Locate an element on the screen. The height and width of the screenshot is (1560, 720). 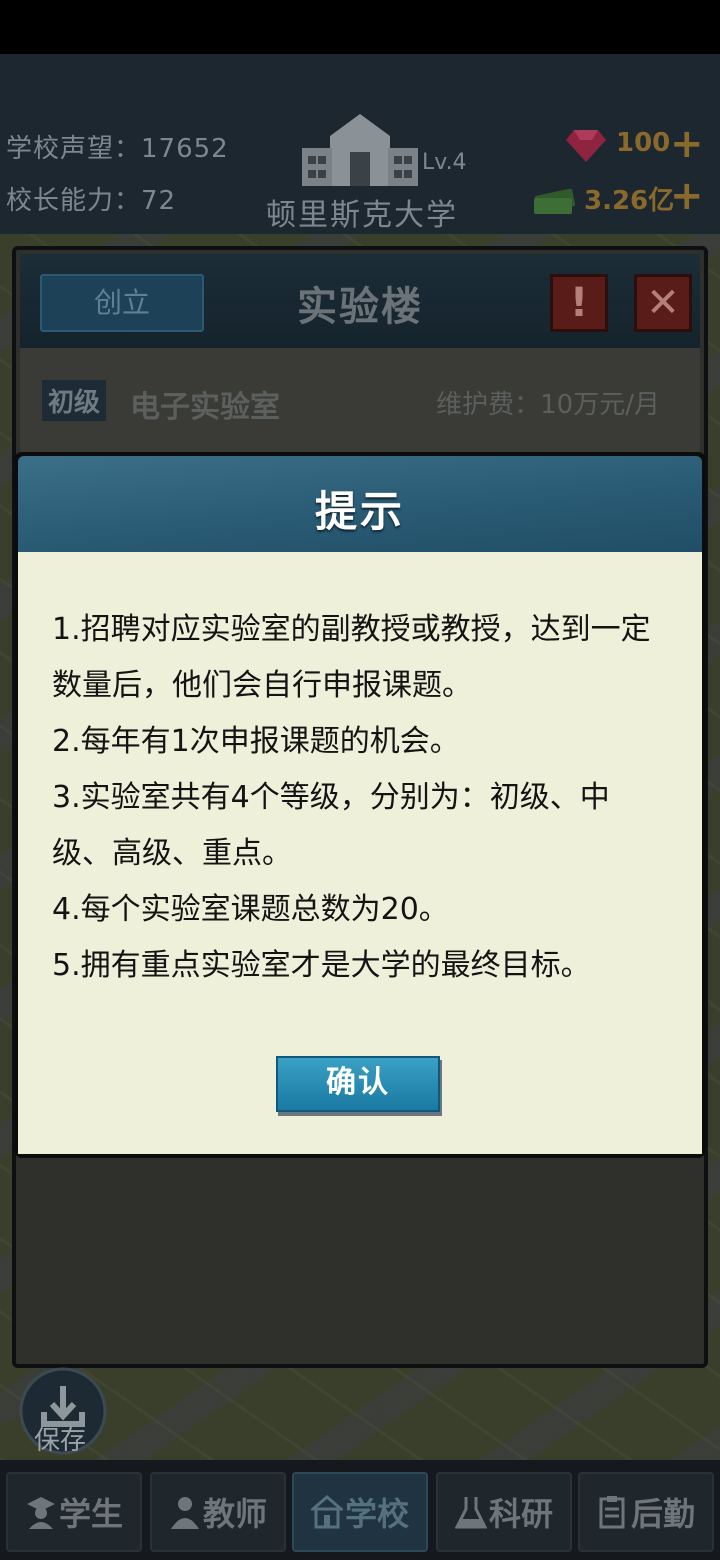
student-icon is located at coordinates (40, 1513).